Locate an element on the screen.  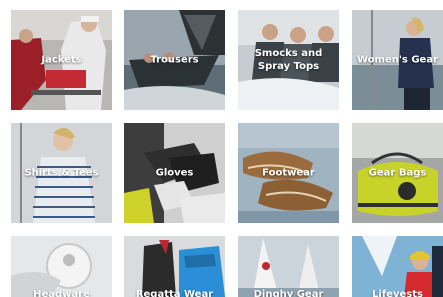
category-tile-lifevests: Lifevests is located at coordinates (397, 266).